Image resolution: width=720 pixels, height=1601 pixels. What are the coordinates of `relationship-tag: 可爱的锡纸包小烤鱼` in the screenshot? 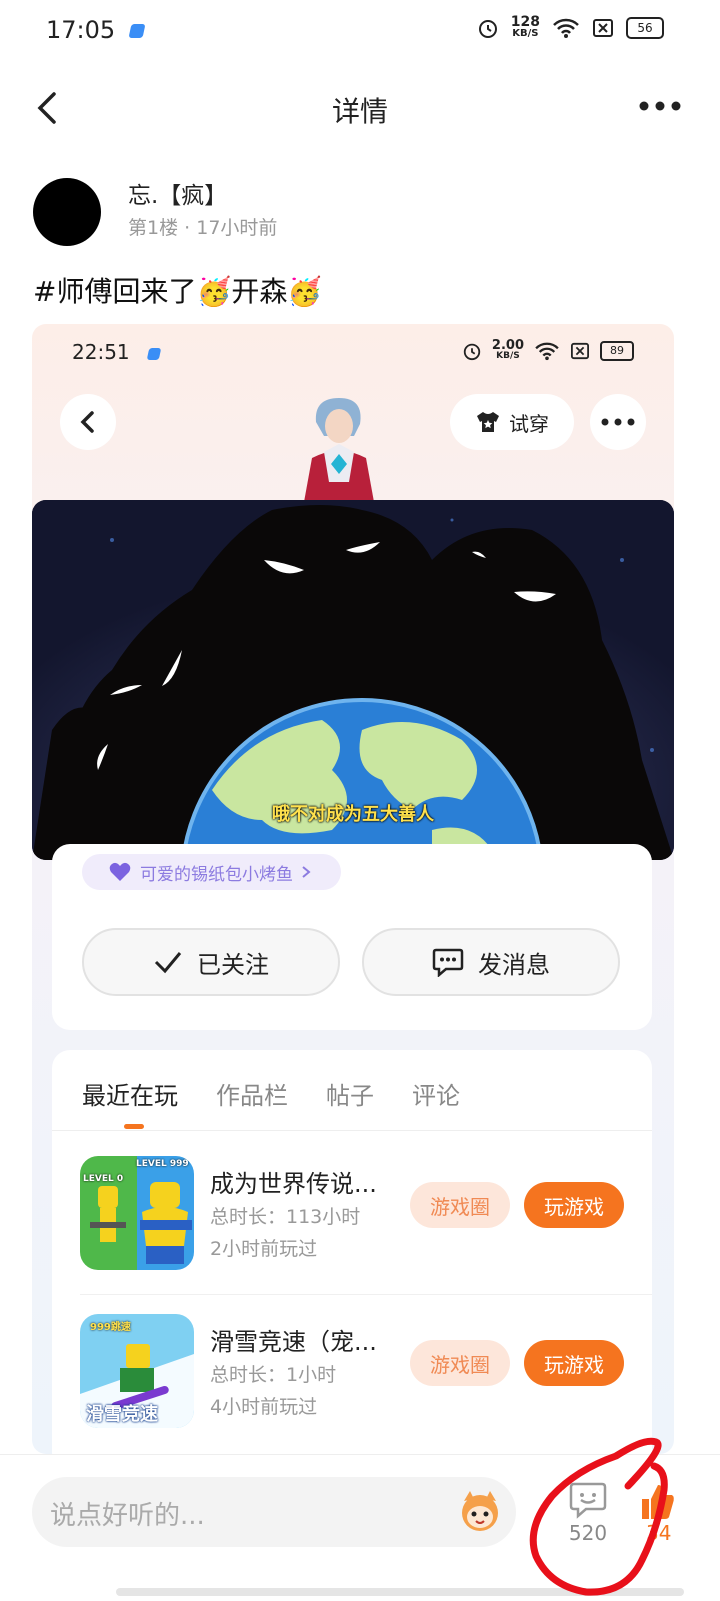 It's located at (211, 872).